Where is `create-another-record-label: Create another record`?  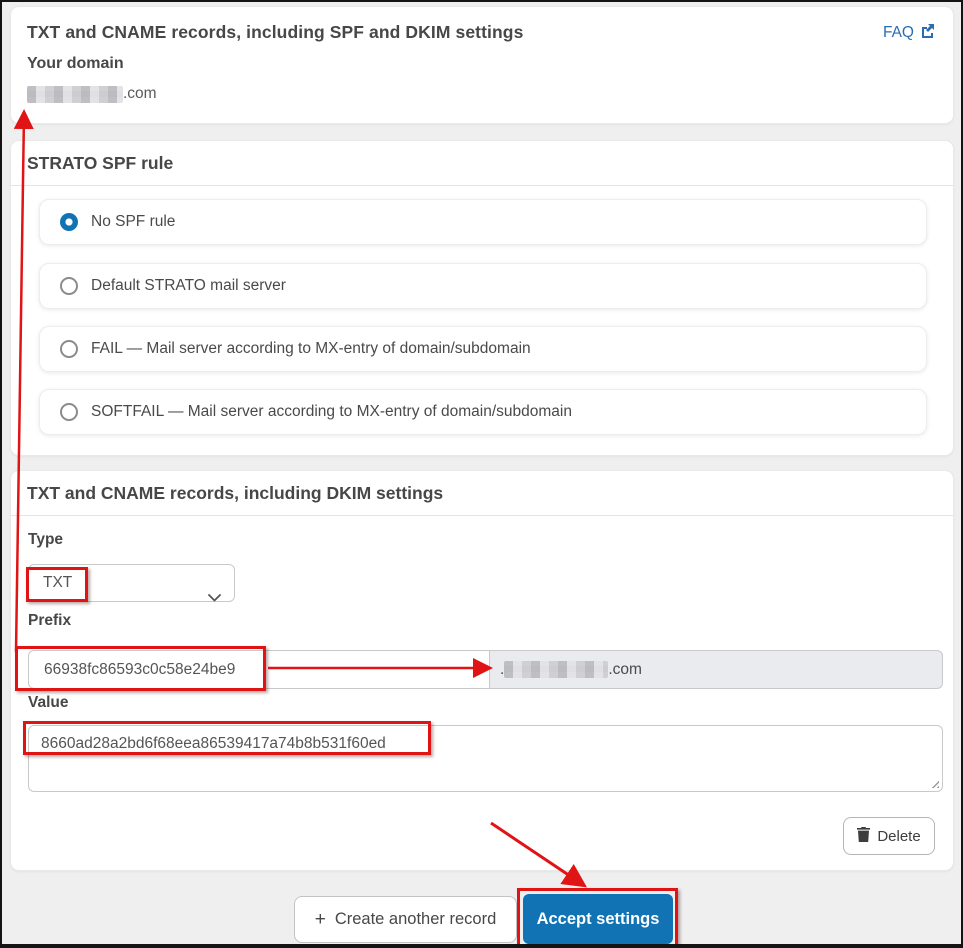
create-another-record-label: Create another record is located at coordinates (415, 919).